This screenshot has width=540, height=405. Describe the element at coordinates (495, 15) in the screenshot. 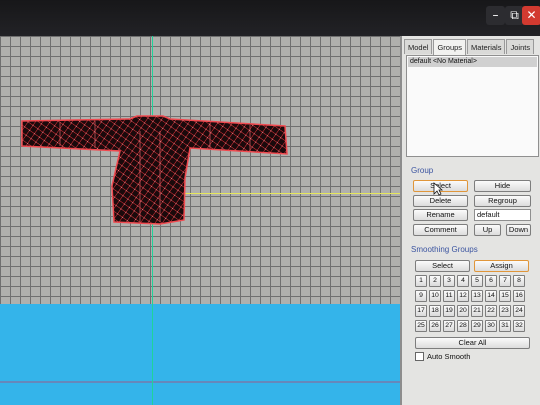

I see `minimize-icon: –` at that location.